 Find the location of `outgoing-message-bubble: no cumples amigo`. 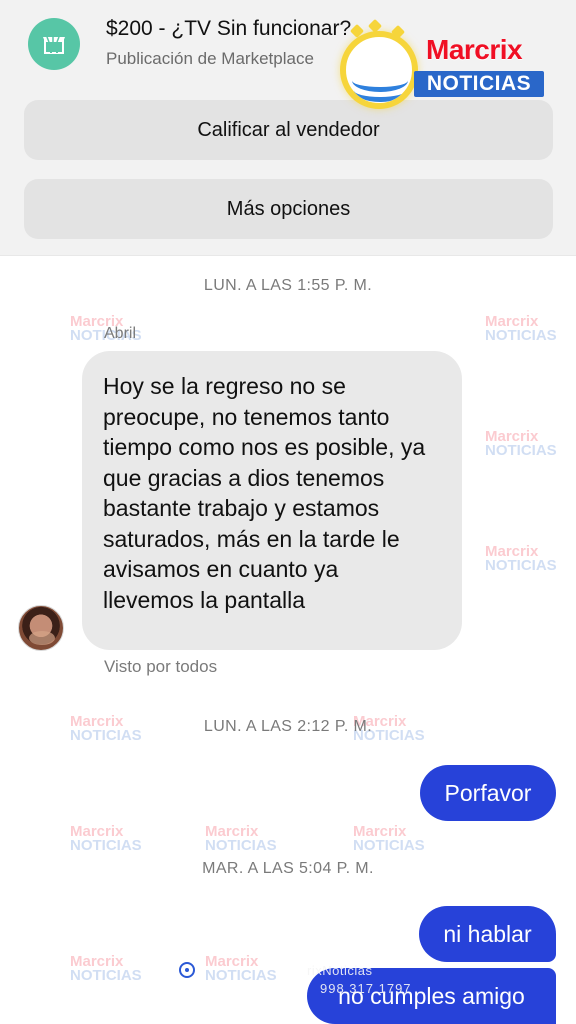

outgoing-message-bubble: no cumples amigo is located at coordinates (431, 996).